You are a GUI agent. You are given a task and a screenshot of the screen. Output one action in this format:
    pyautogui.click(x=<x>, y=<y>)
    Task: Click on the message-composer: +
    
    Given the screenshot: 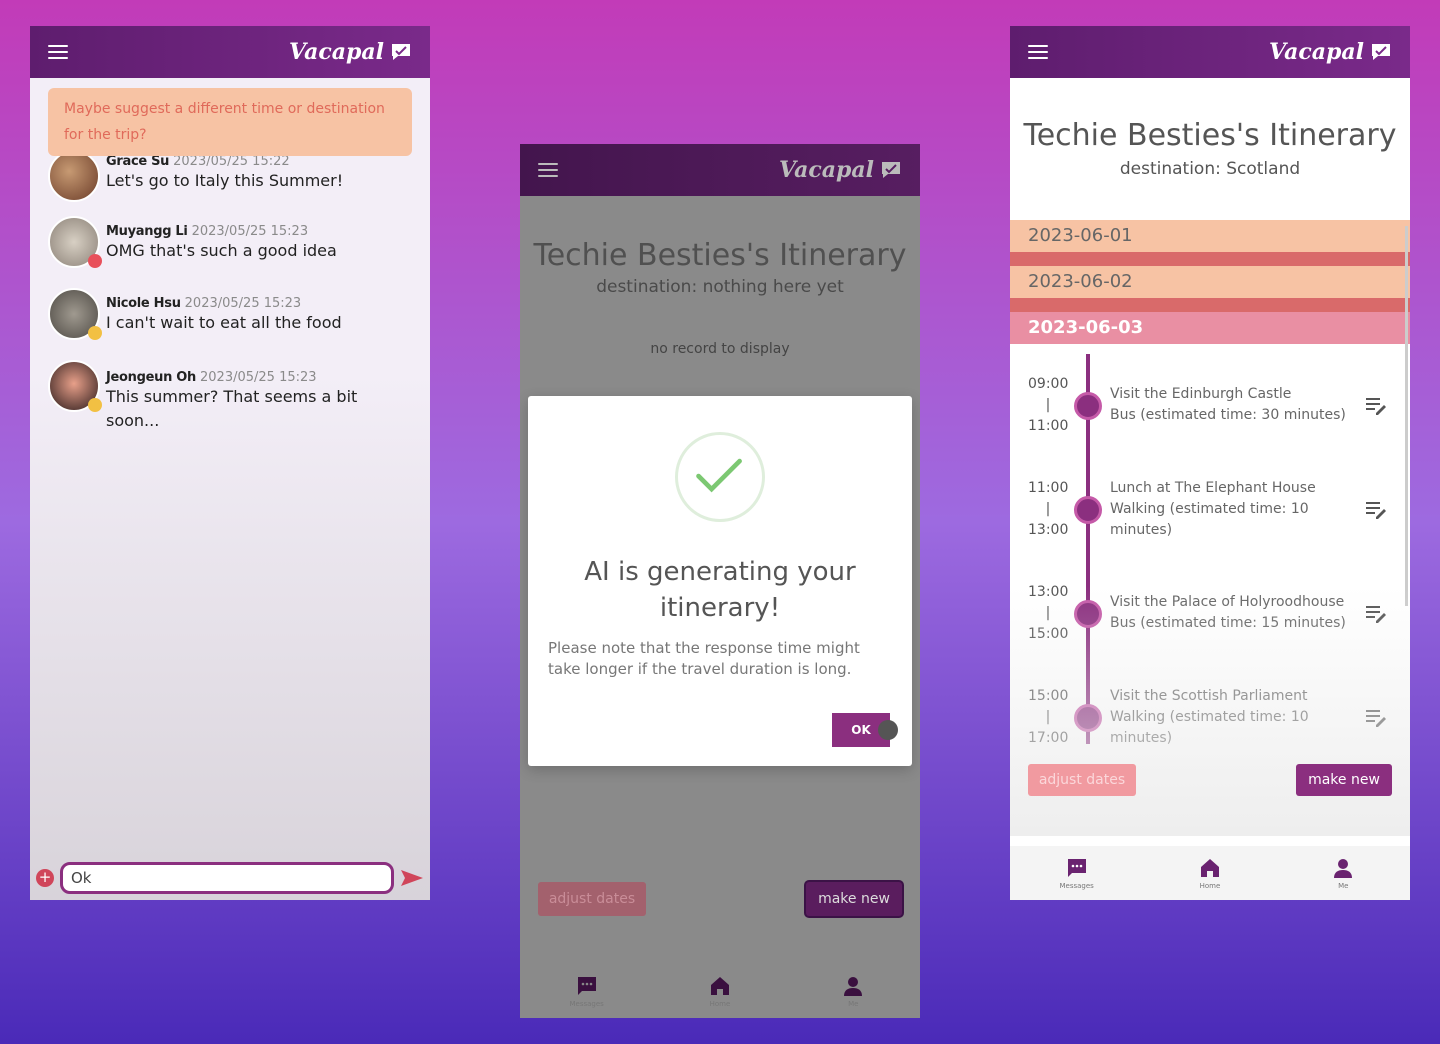 What is the action you would take?
    pyautogui.click(x=230, y=878)
    